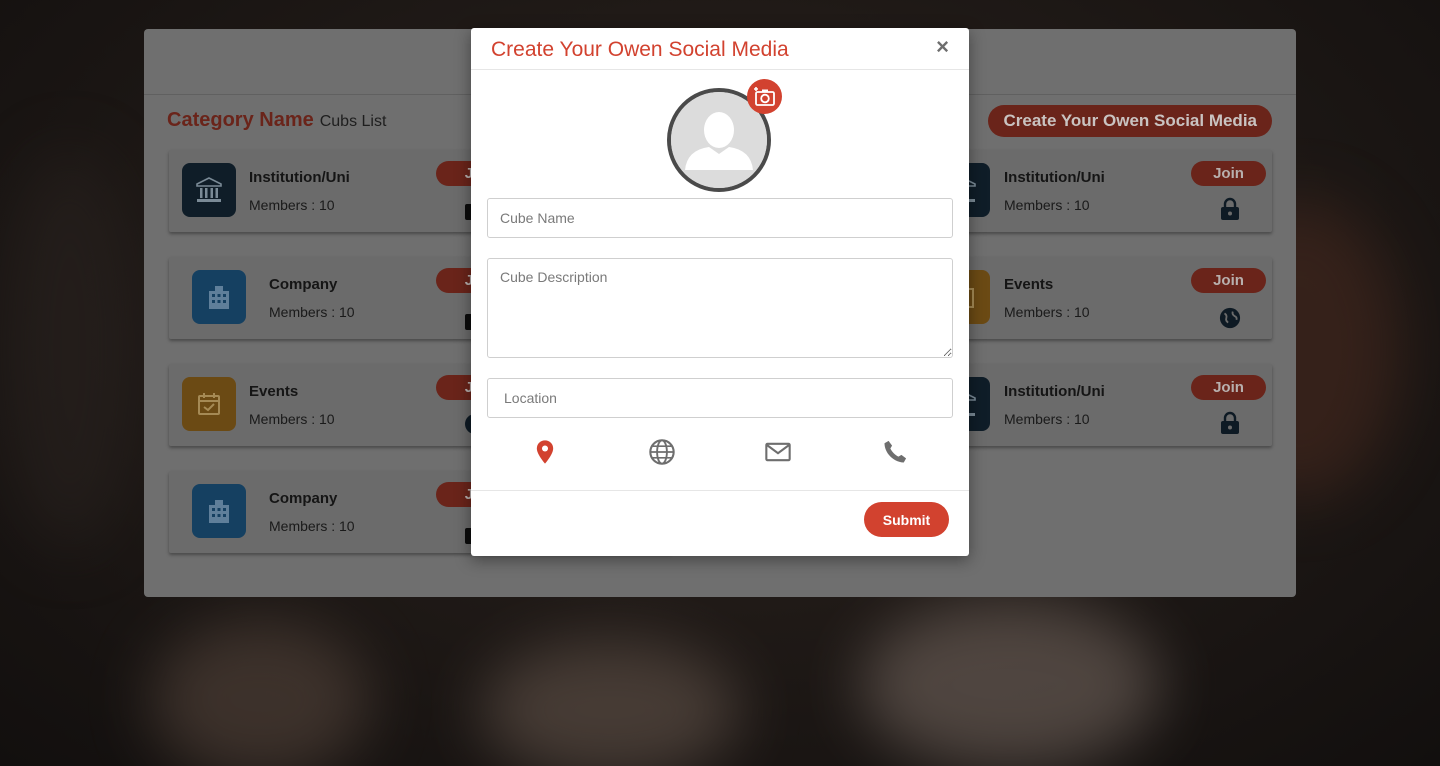 This screenshot has height=766, width=1440. I want to click on camera-icon, so click(764, 96).